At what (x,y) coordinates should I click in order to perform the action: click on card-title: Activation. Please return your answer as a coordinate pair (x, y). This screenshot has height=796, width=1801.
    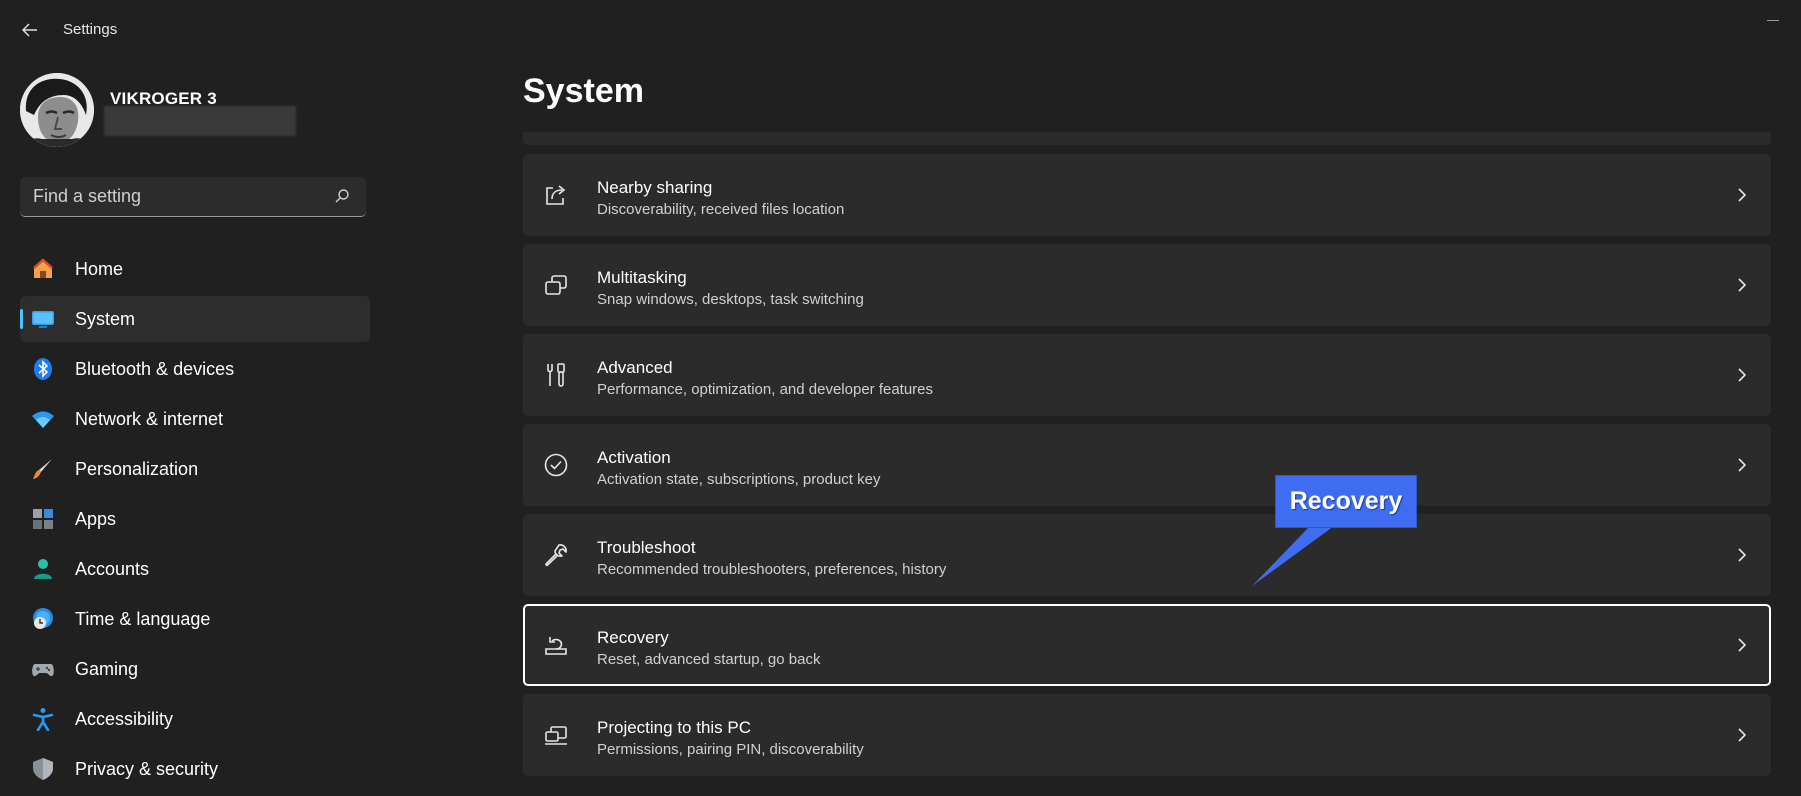
    Looking at the image, I should click on (634, 457).